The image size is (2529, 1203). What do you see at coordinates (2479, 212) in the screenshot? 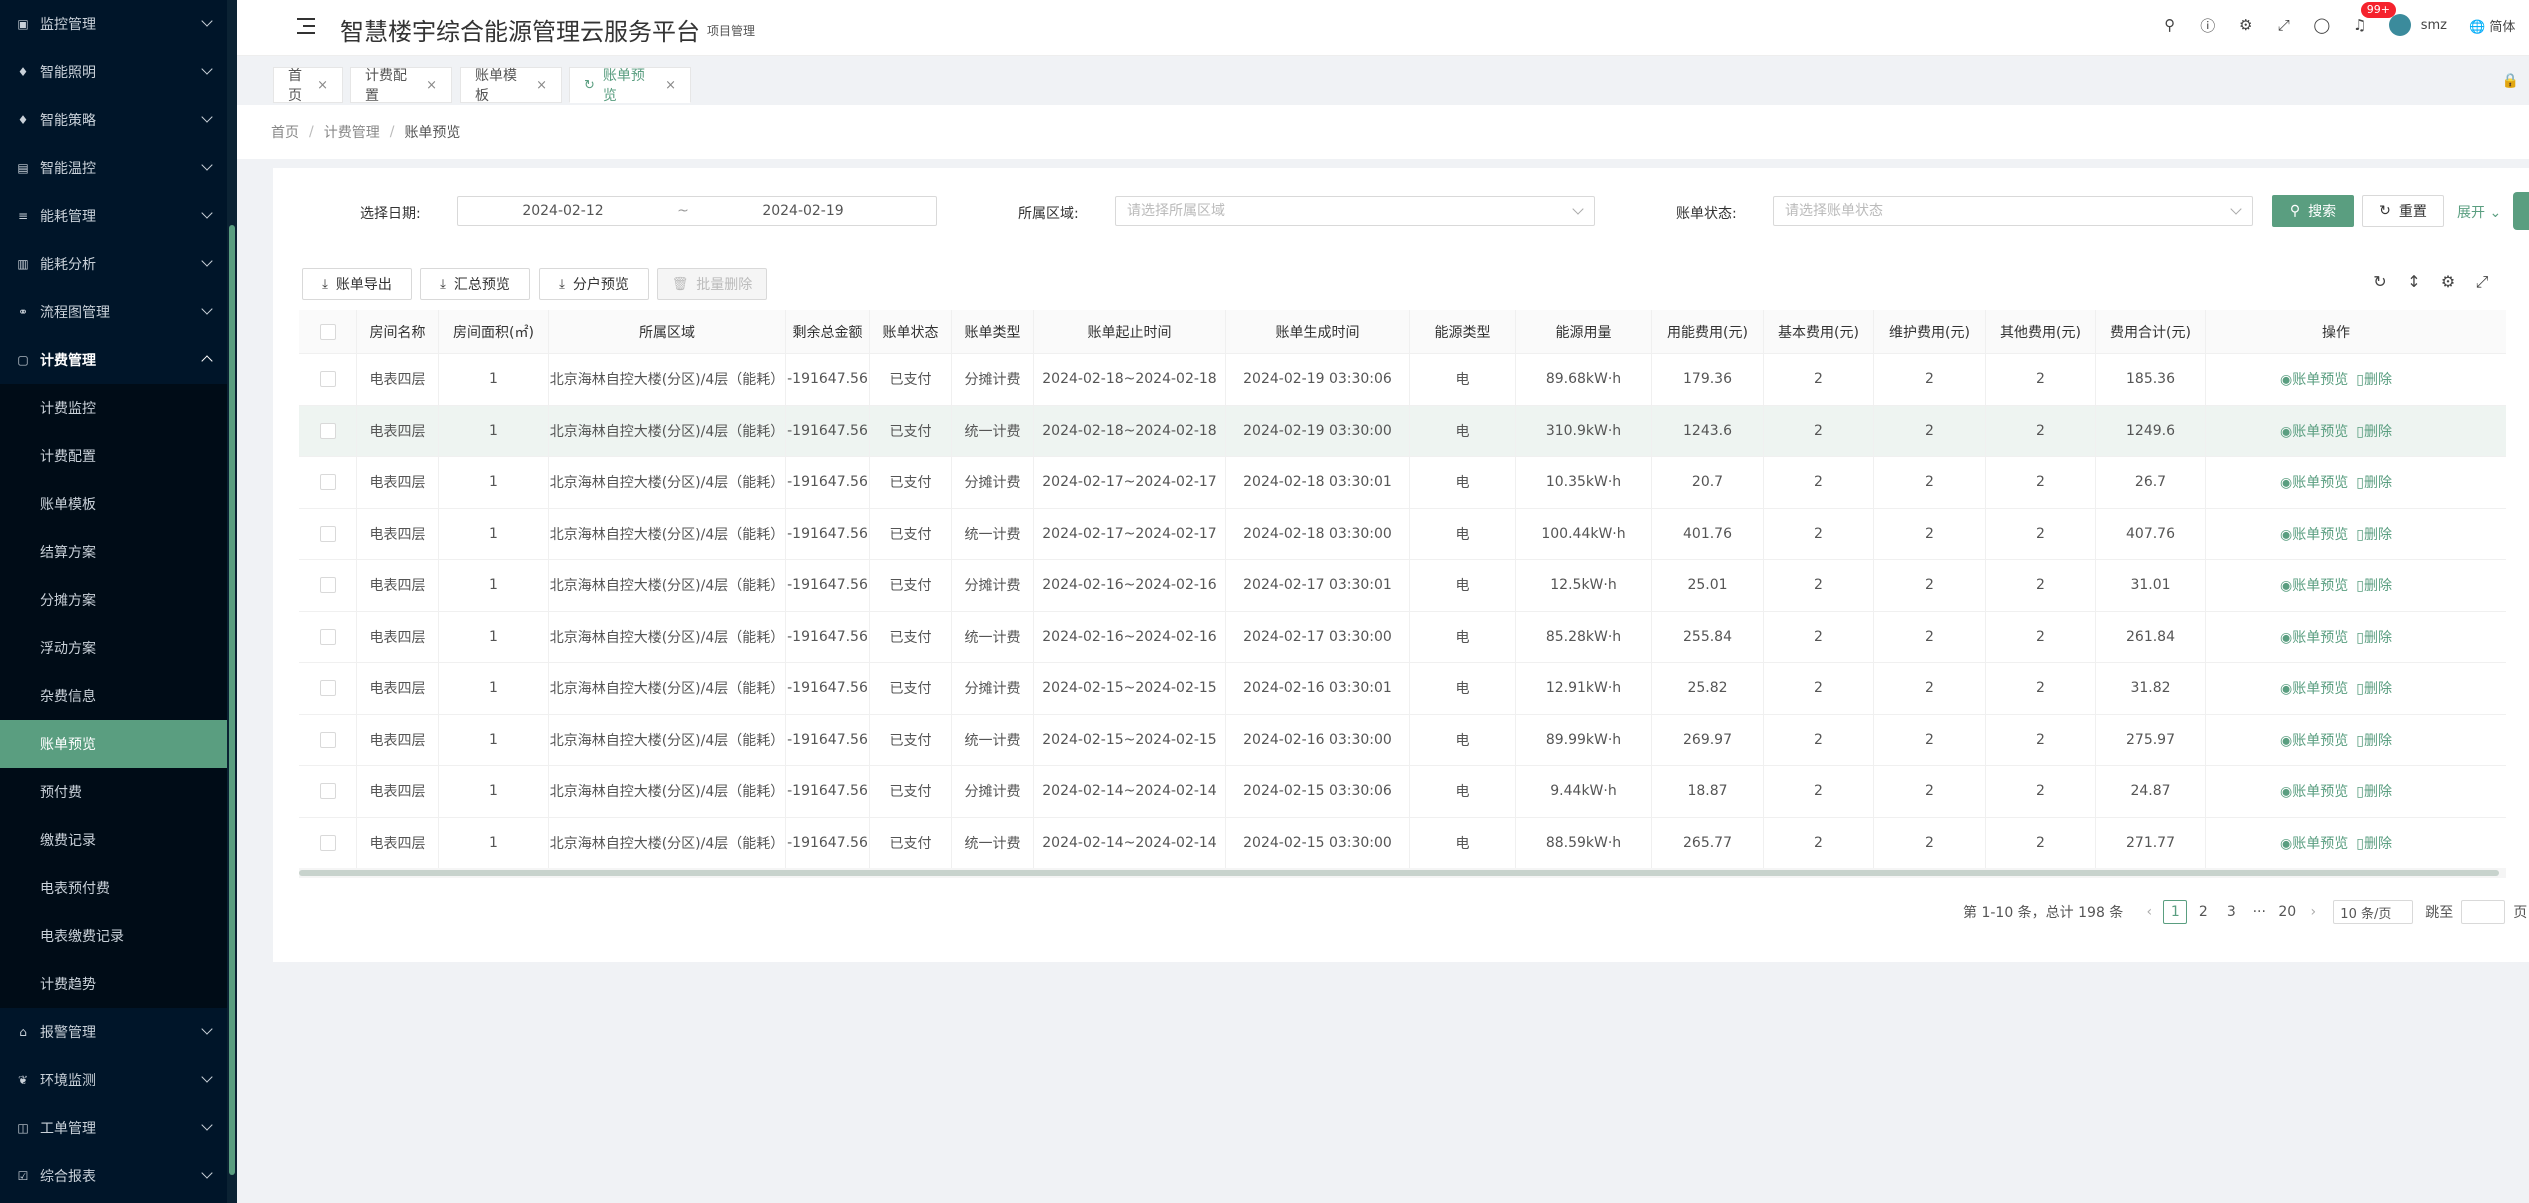
I see `expand-link: 展开 ⌄` at bounding box center [2479, 212].